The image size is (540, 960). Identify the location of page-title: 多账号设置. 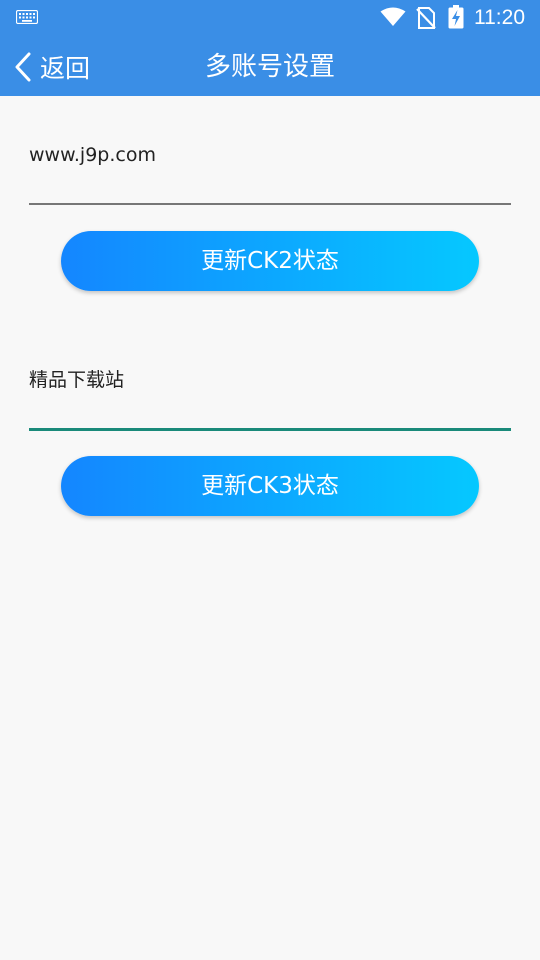
(269, 67).